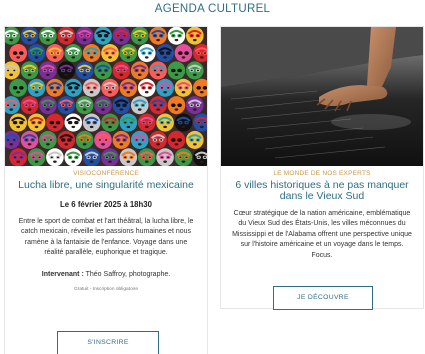 This screenshot has width=425, height=354. What do you see at coordinates (322, 173) in the screenshot?
I see `event-category: LE MONDE DE NOS EXPERTS` at bounding box center [322, 173].